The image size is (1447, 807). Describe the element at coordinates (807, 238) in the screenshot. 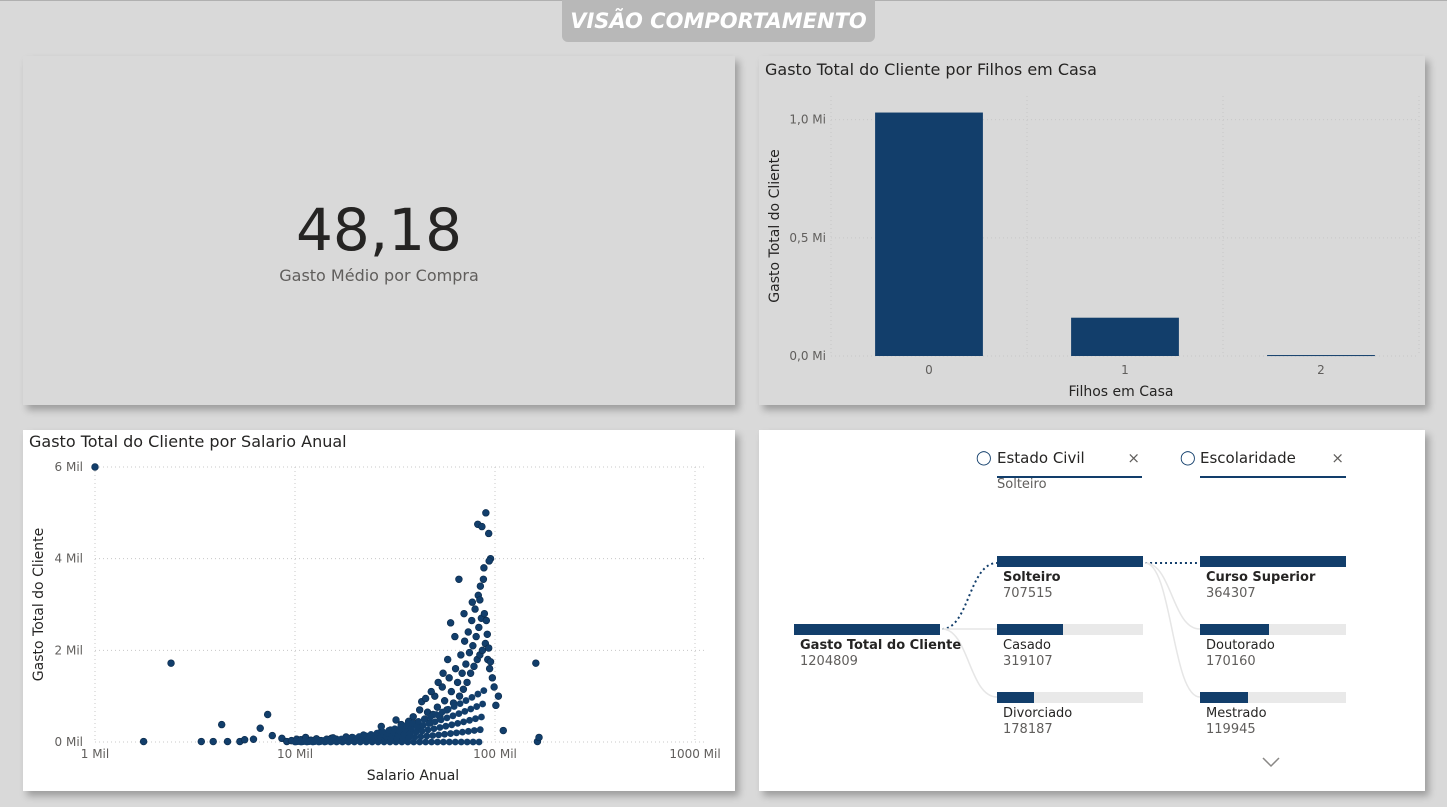

I see `y-tick-label: 0,5 Mi` at that location.